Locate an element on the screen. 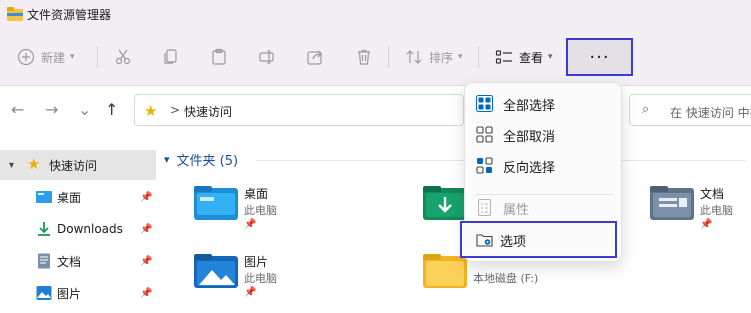  sidebar-item-downloads: Downloads 📌 is located at coordinates (78, 229).